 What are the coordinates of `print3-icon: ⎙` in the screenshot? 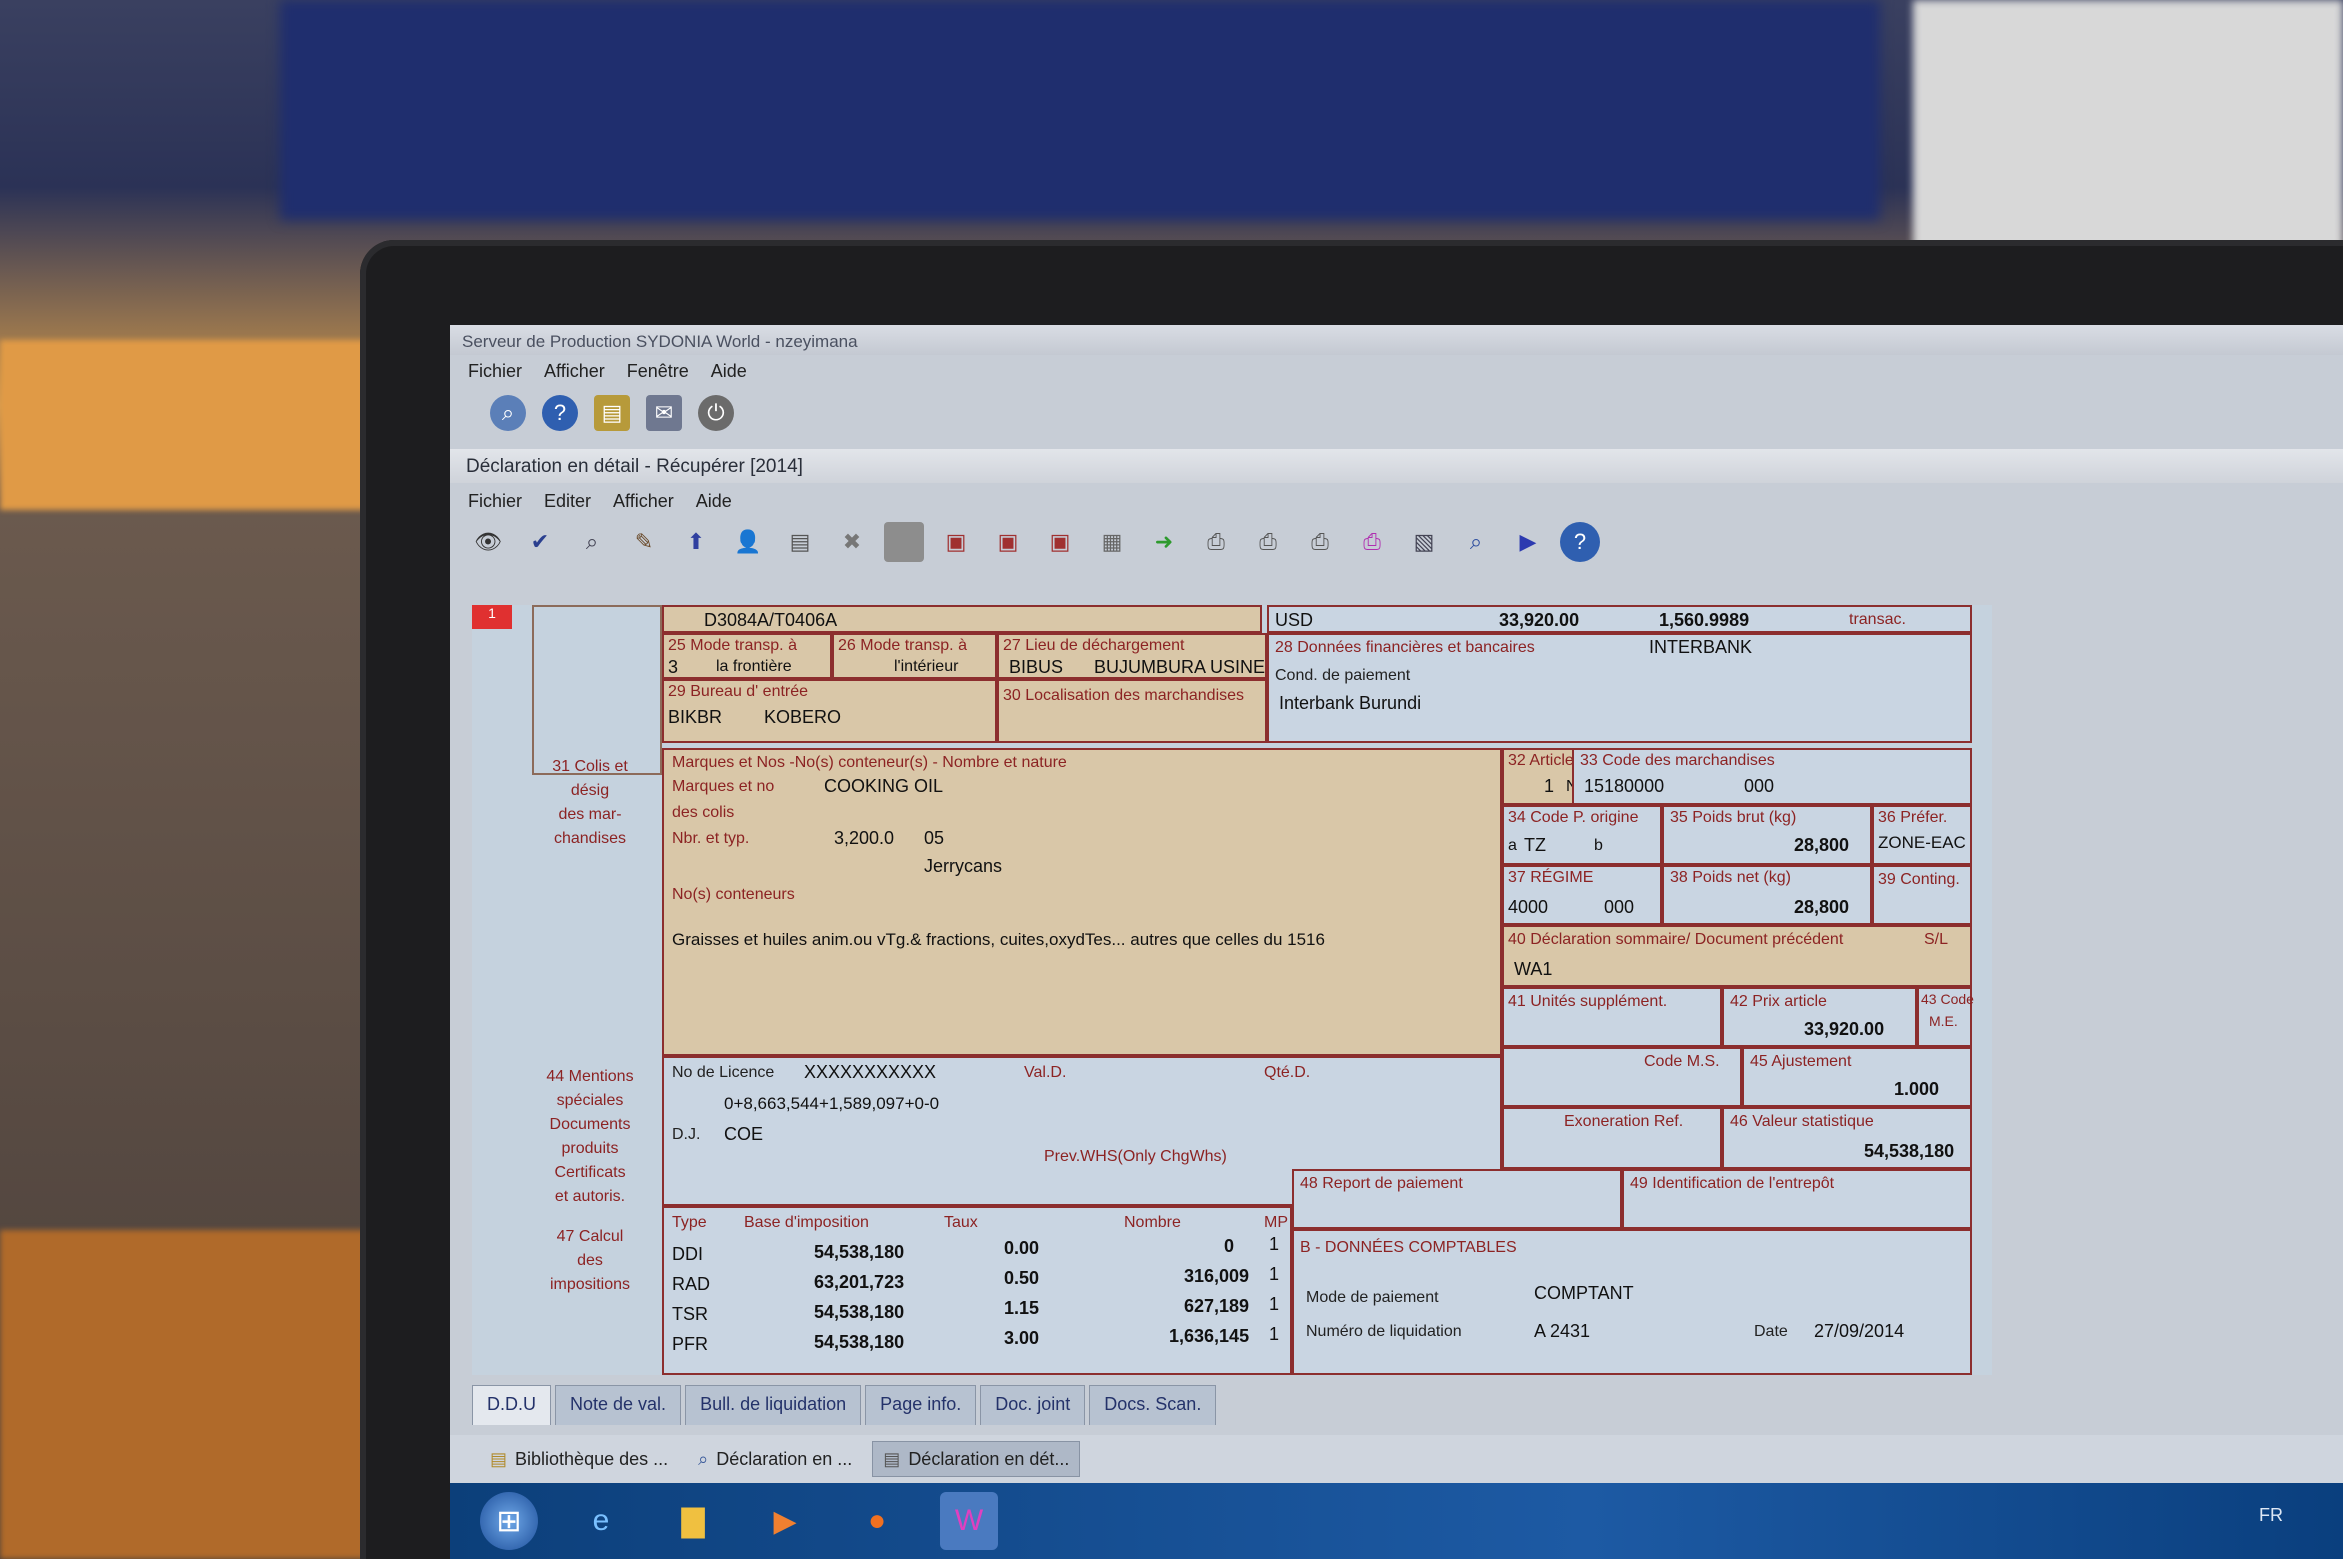 It's located at (1320, 542).